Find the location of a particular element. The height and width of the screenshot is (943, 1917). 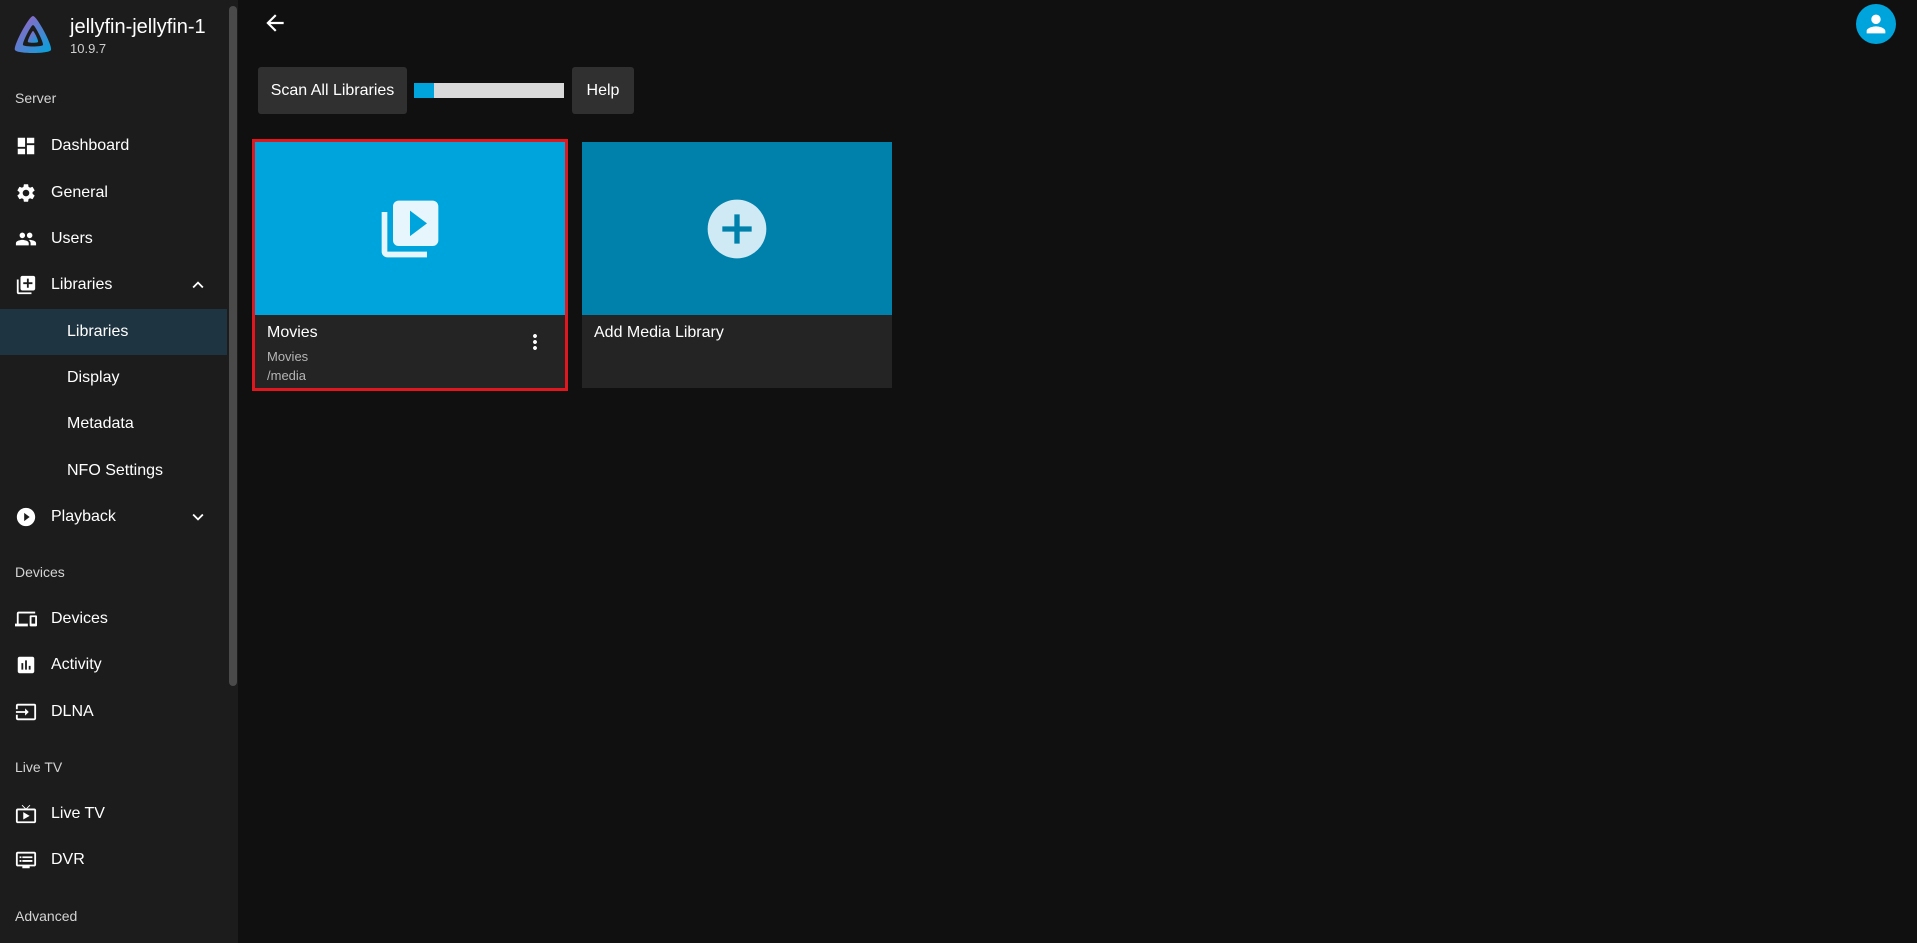

sidebar-item-label: Devices is located at coordinates (79, 618).